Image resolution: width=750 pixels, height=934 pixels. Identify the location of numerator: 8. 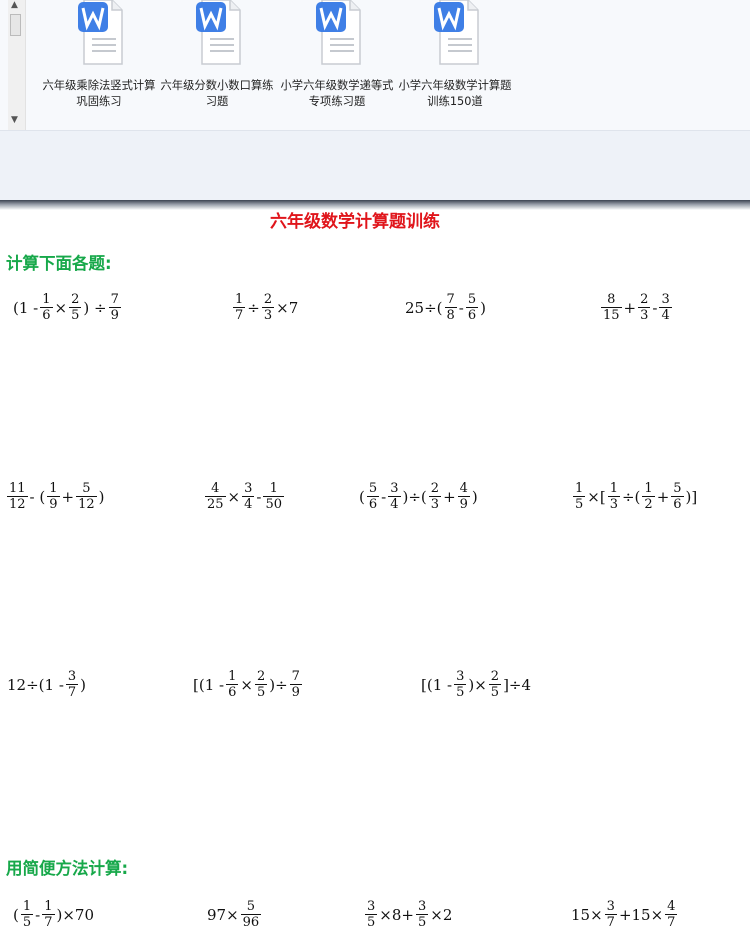
(611, 299).